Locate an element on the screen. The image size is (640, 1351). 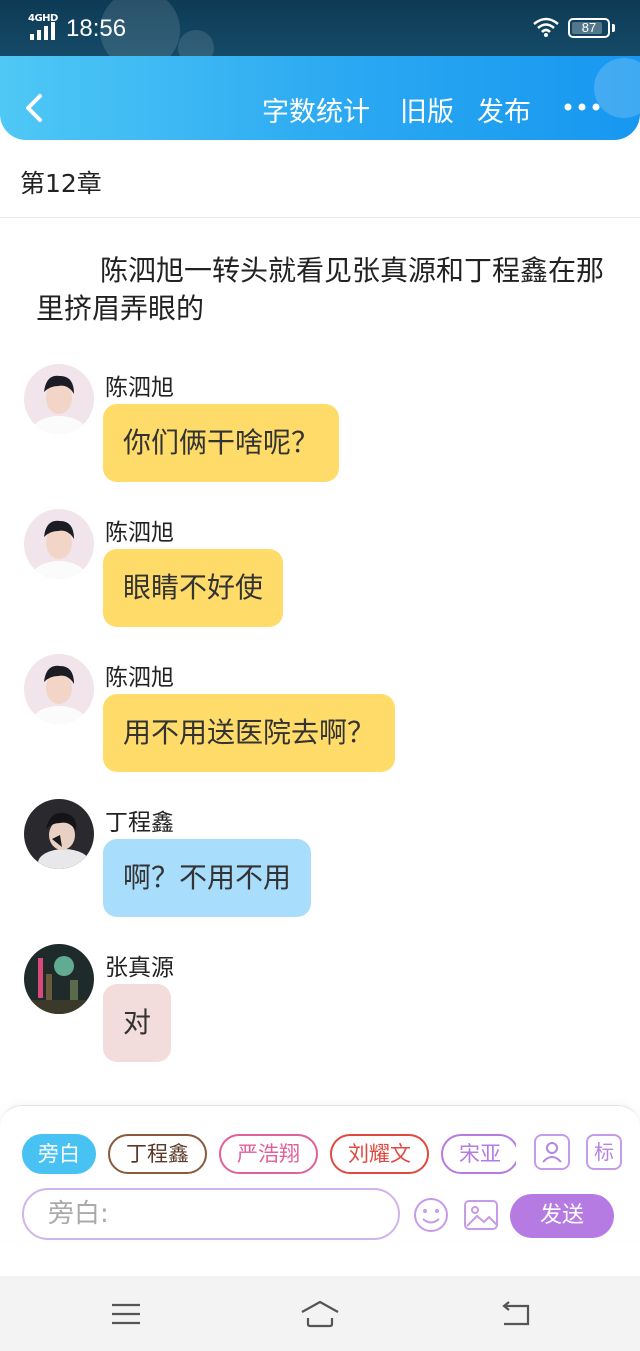
system-nav-bar is located at coordinates (320, 1313).